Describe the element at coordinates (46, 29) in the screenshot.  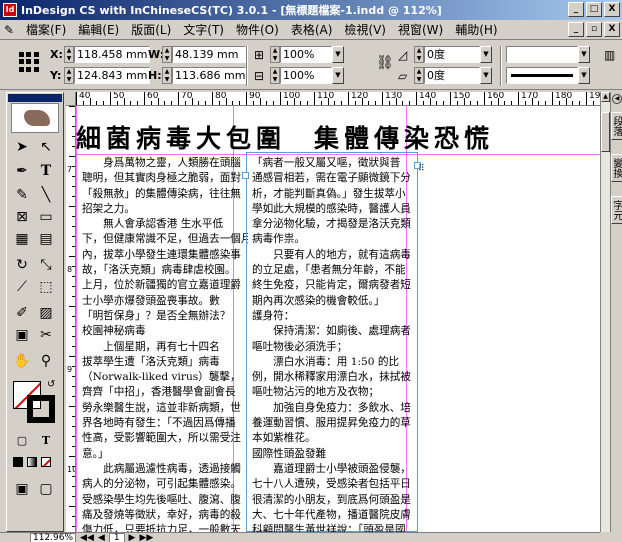
I see `menu-file: 檔案(F)` at that location.